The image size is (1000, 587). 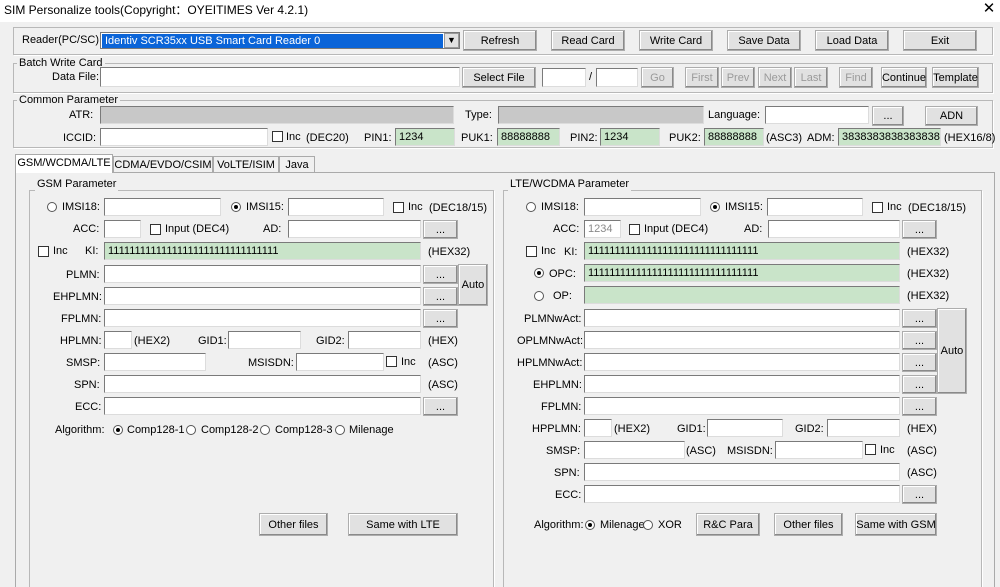 I want to click on lte-opc-radio, so click(x=539, y=273).